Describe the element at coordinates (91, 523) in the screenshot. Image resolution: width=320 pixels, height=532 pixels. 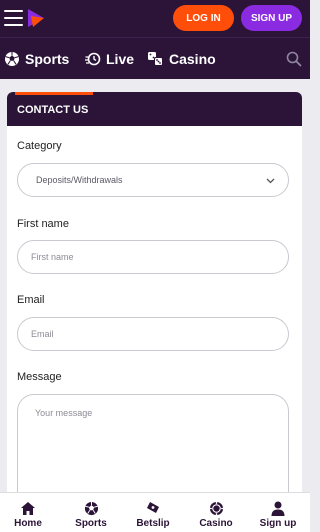
I see `tab-sports-label: Sports` at that location.